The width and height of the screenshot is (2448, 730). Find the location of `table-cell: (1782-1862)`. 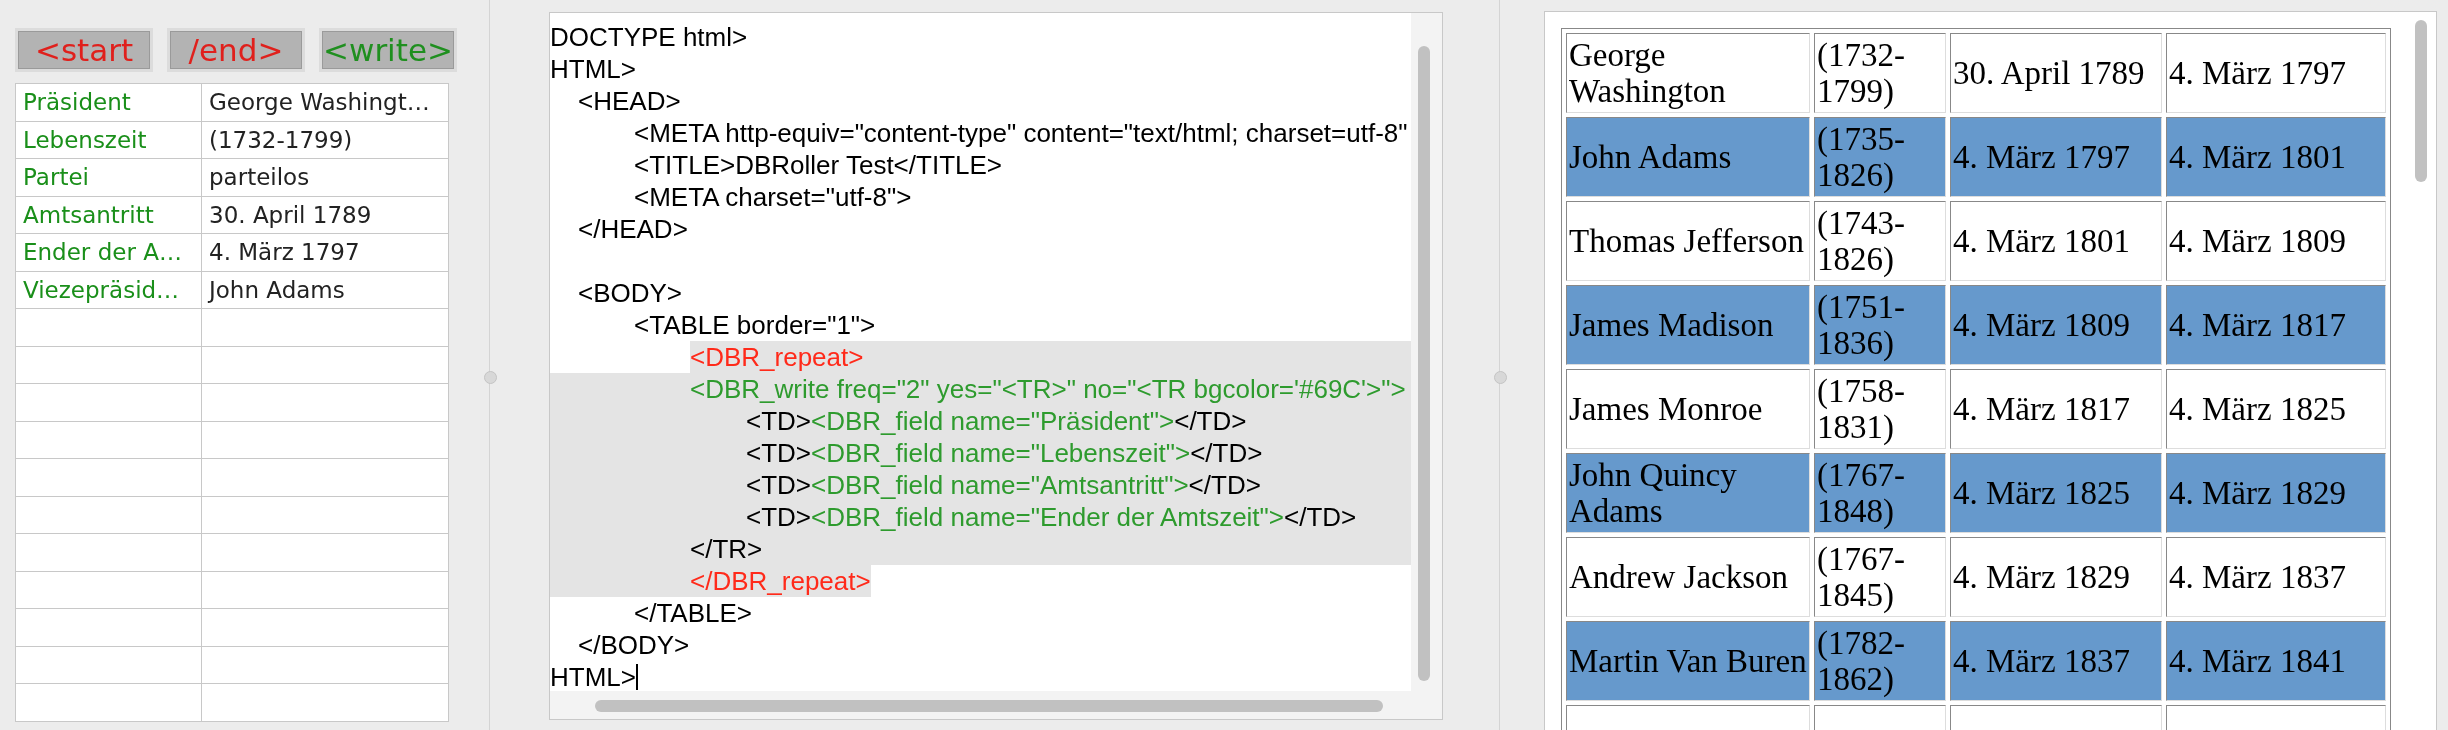

table-cell: (1782-1862) is located at coordinates (1880, 661).